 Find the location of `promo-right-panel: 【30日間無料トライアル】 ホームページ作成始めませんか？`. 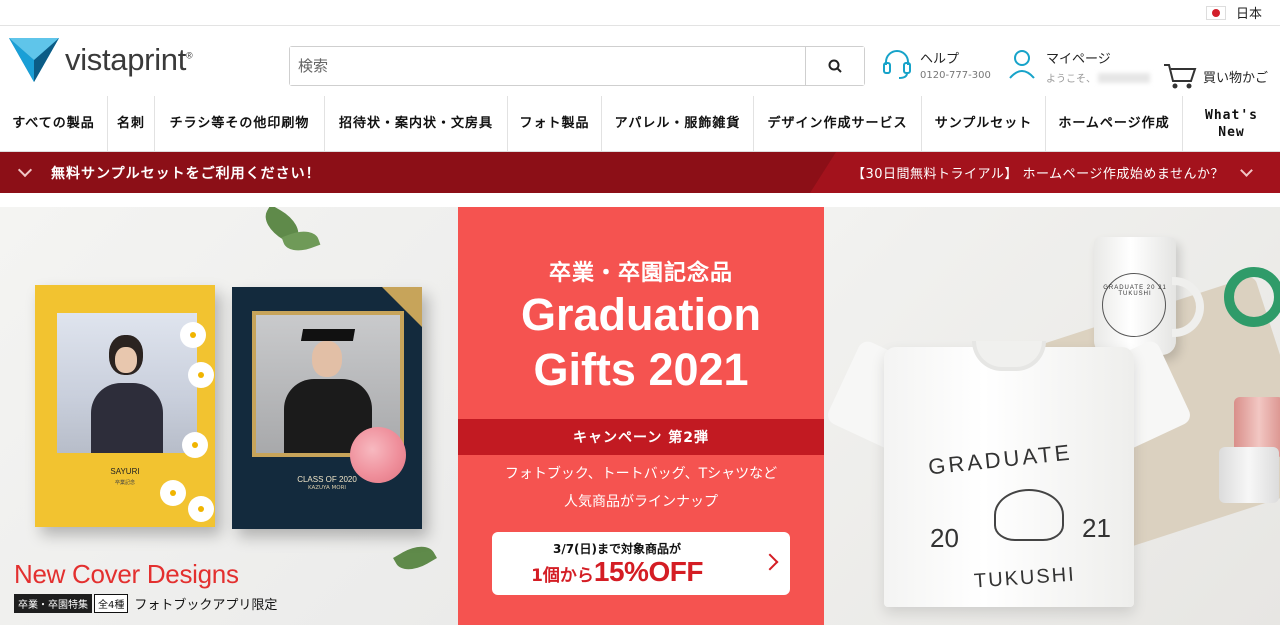

promo-right-panel: 【30日間無料トライアル】 ホームページ作成始めませんか？ is located at coordinates (1045, 172).